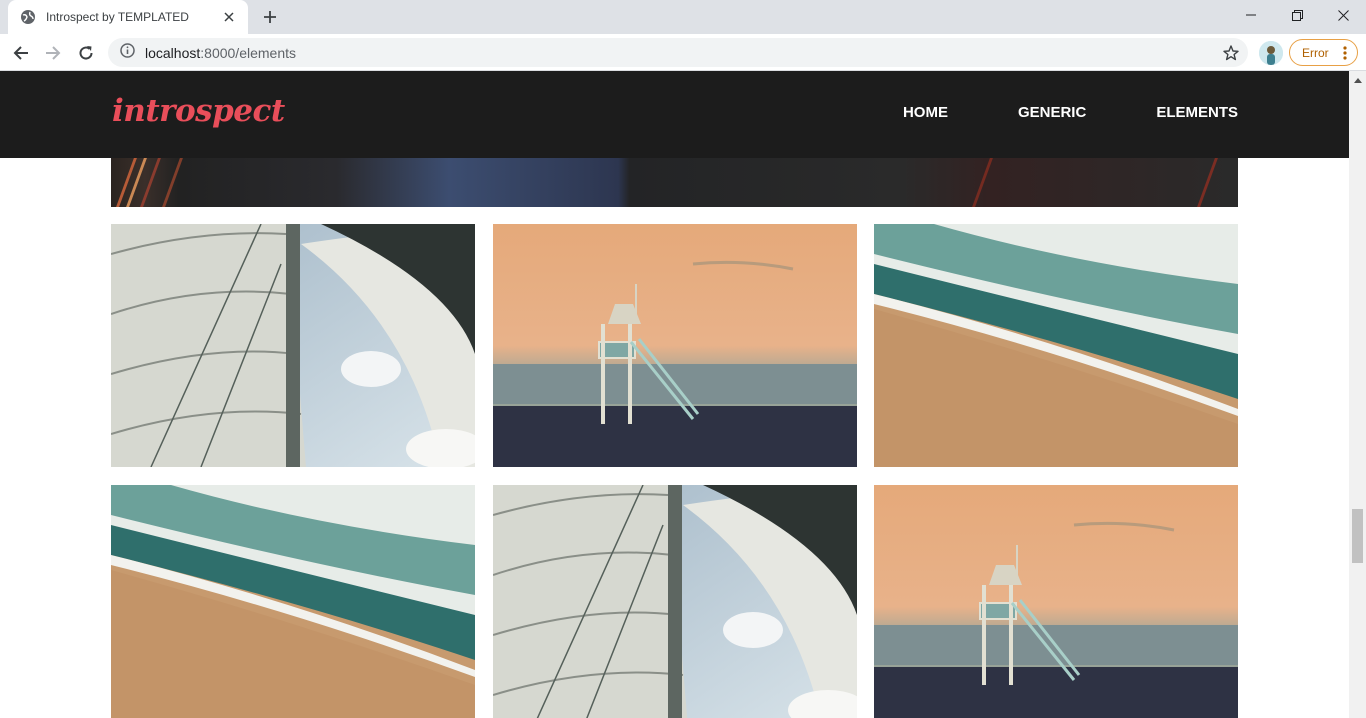 The height and width of the screenshot is (718, 1366). Describe the element at coordinates (678, 52) in the screenshot. I see `address-bar: localhost:8000/elements` at that location.